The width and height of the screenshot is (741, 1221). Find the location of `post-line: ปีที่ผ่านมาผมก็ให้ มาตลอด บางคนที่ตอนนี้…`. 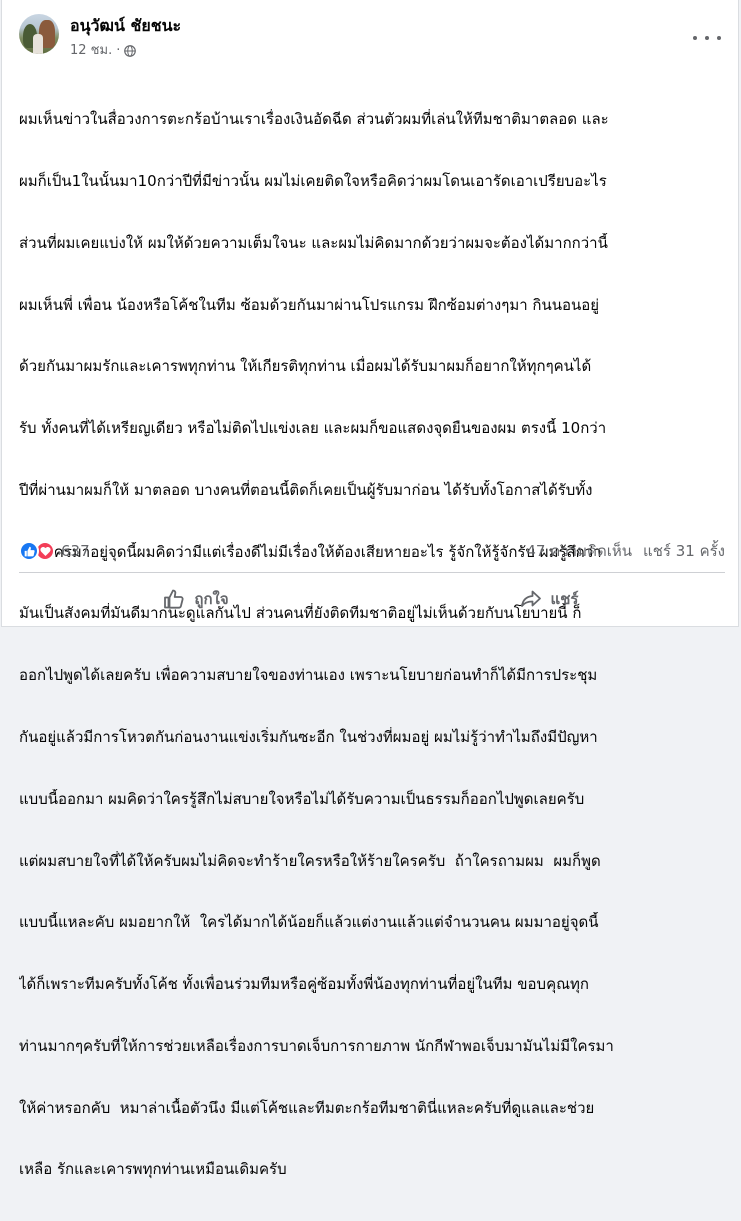

post-line: ปีที่ผ่านมาผมก็ให้ มาตลอด บางคนที่ตอนนี้… is located at coordinates (306, 489).